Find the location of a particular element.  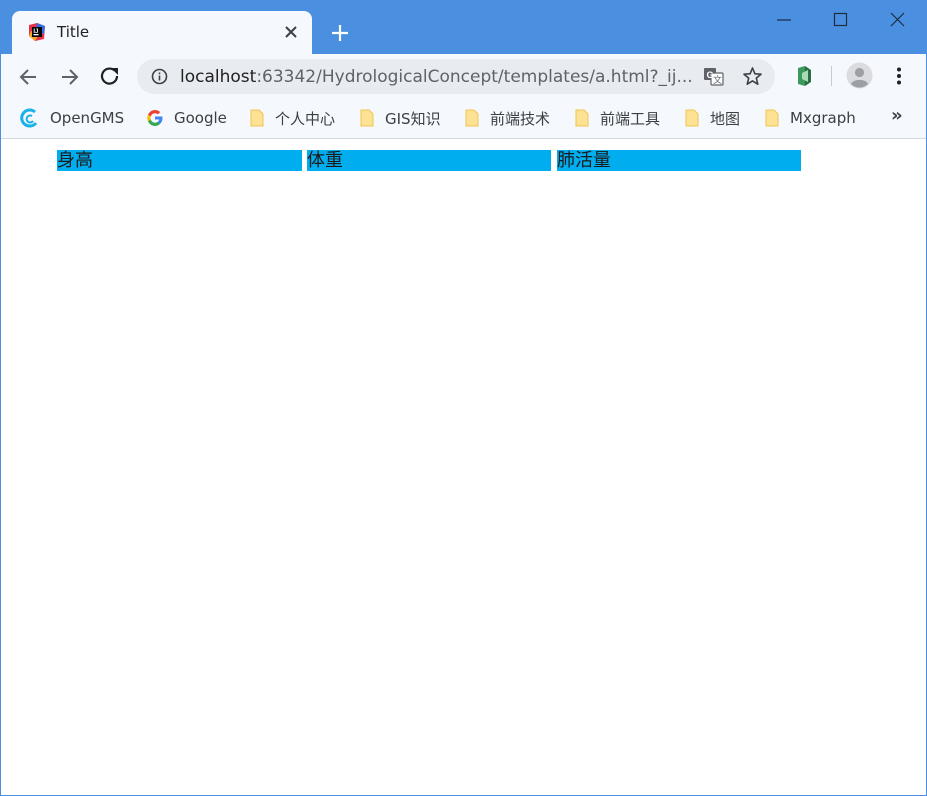

minimize-button is located at coordinates (784, 20).